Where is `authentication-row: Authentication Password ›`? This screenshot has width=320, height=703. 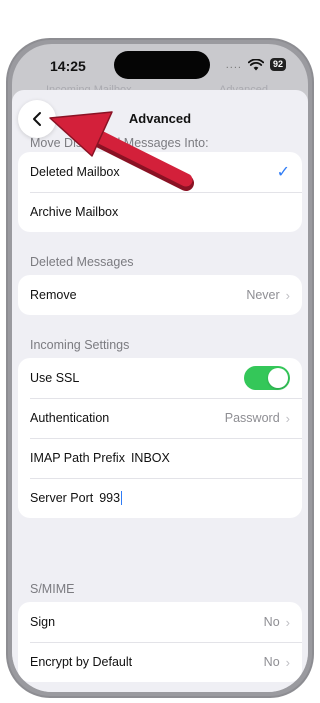
authentication-row: Authentication Password › is located at coordinates (160, 418).